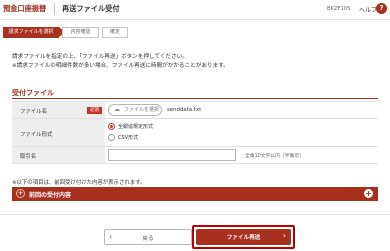 The width and height of the screenshot is (390, 251). Describe the element at coordinates (94, 110) in the screenshot. I see `required-badge: 必須` at that location.